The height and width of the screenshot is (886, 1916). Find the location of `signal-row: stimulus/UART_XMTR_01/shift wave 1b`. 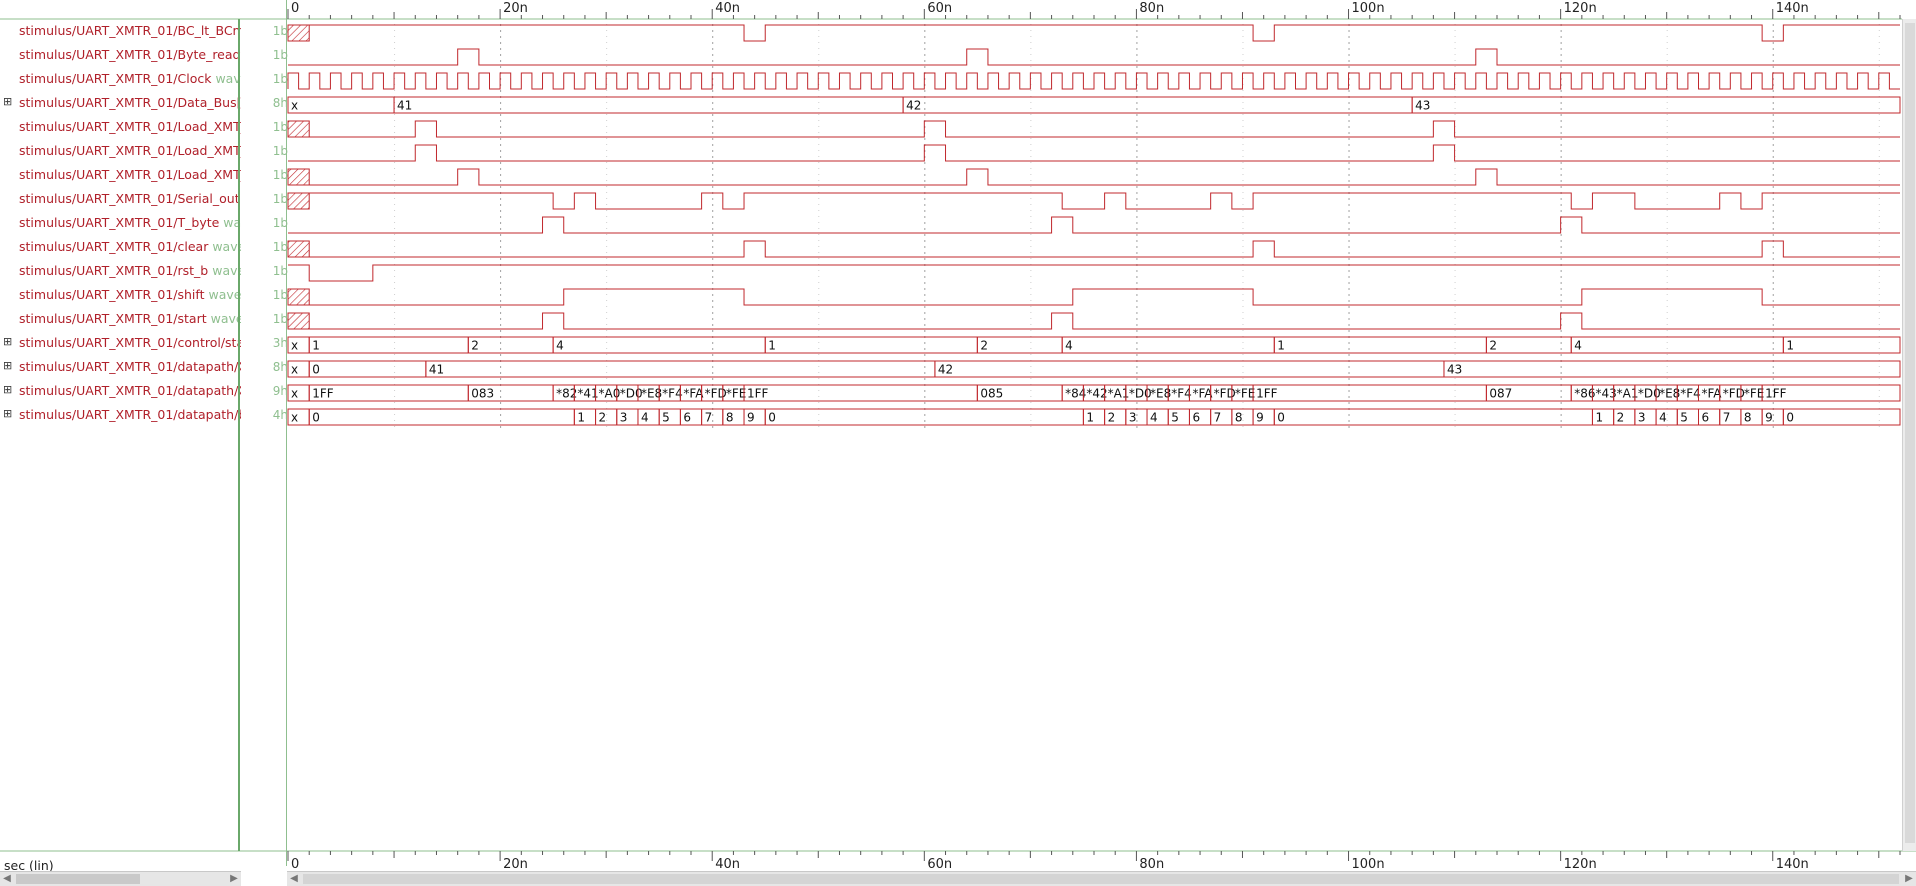

signal-row: stimulus/UART_XMTR_01/shift wave 1b is located at coordinates (144, 294).